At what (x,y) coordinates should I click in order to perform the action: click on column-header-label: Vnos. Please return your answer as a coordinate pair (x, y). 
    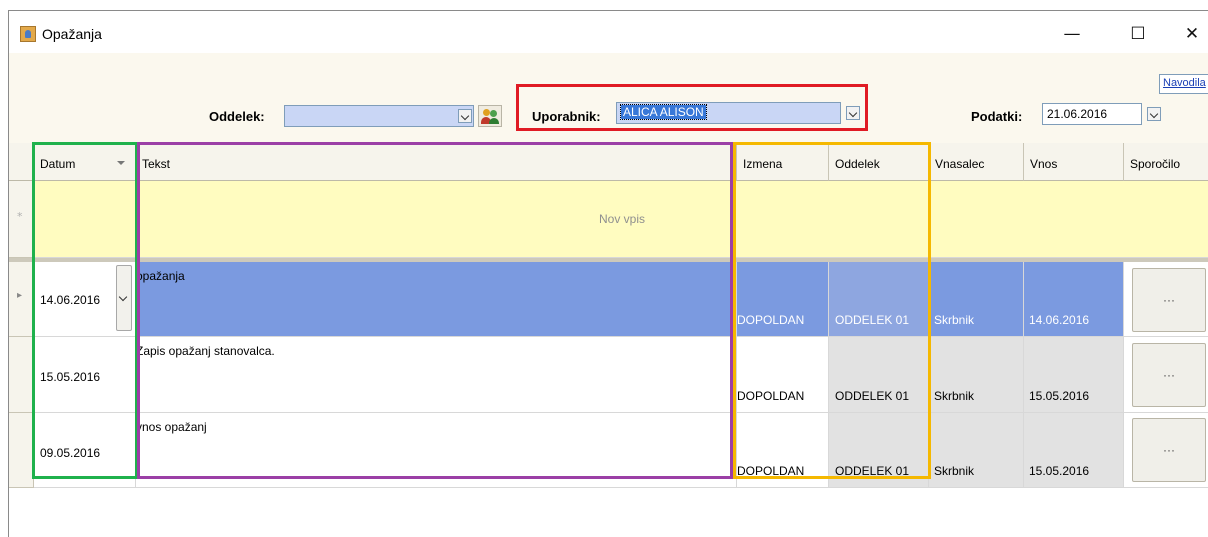
    Looking at the image, I should click on (1044, 164).